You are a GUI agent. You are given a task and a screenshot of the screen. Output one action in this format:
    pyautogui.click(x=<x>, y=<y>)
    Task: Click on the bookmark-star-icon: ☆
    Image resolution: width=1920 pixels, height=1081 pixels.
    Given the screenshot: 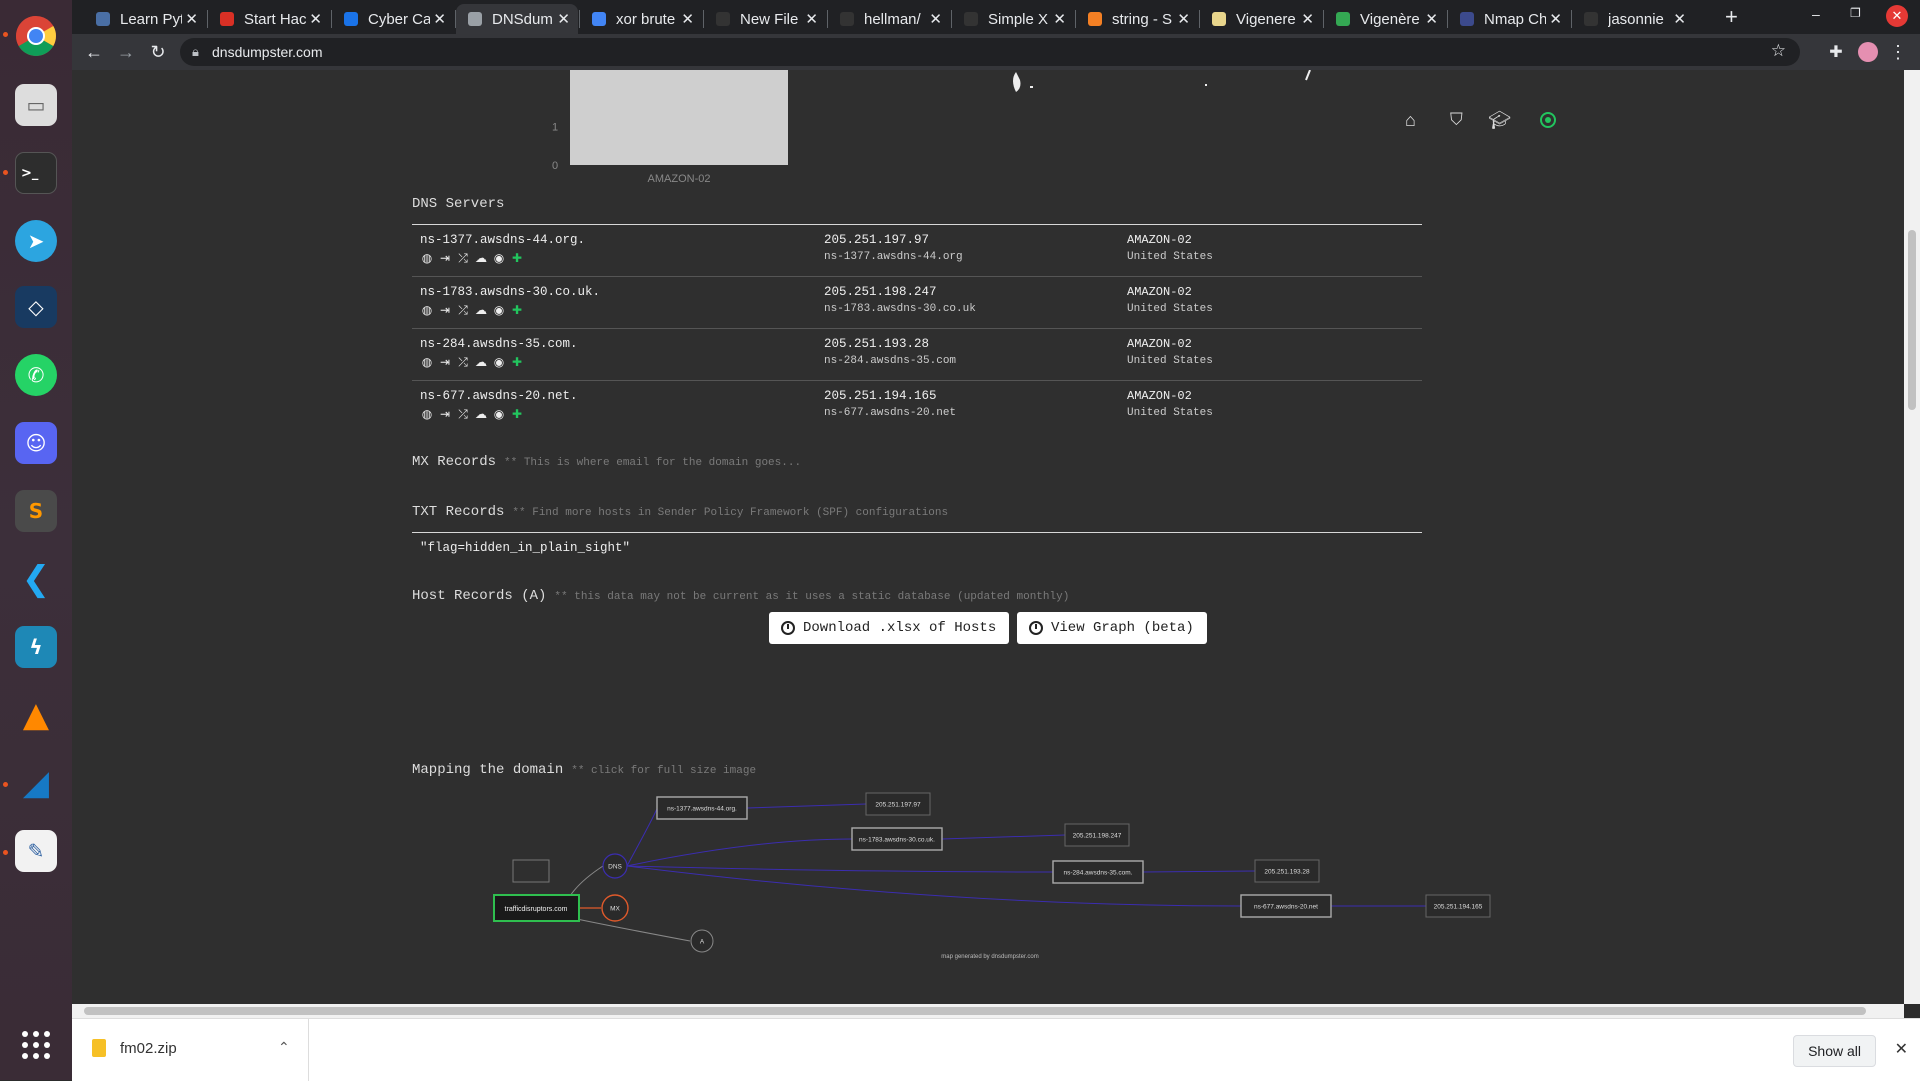 What is the action you would take?
    pyautogui.click(x=1778, y=51)
    